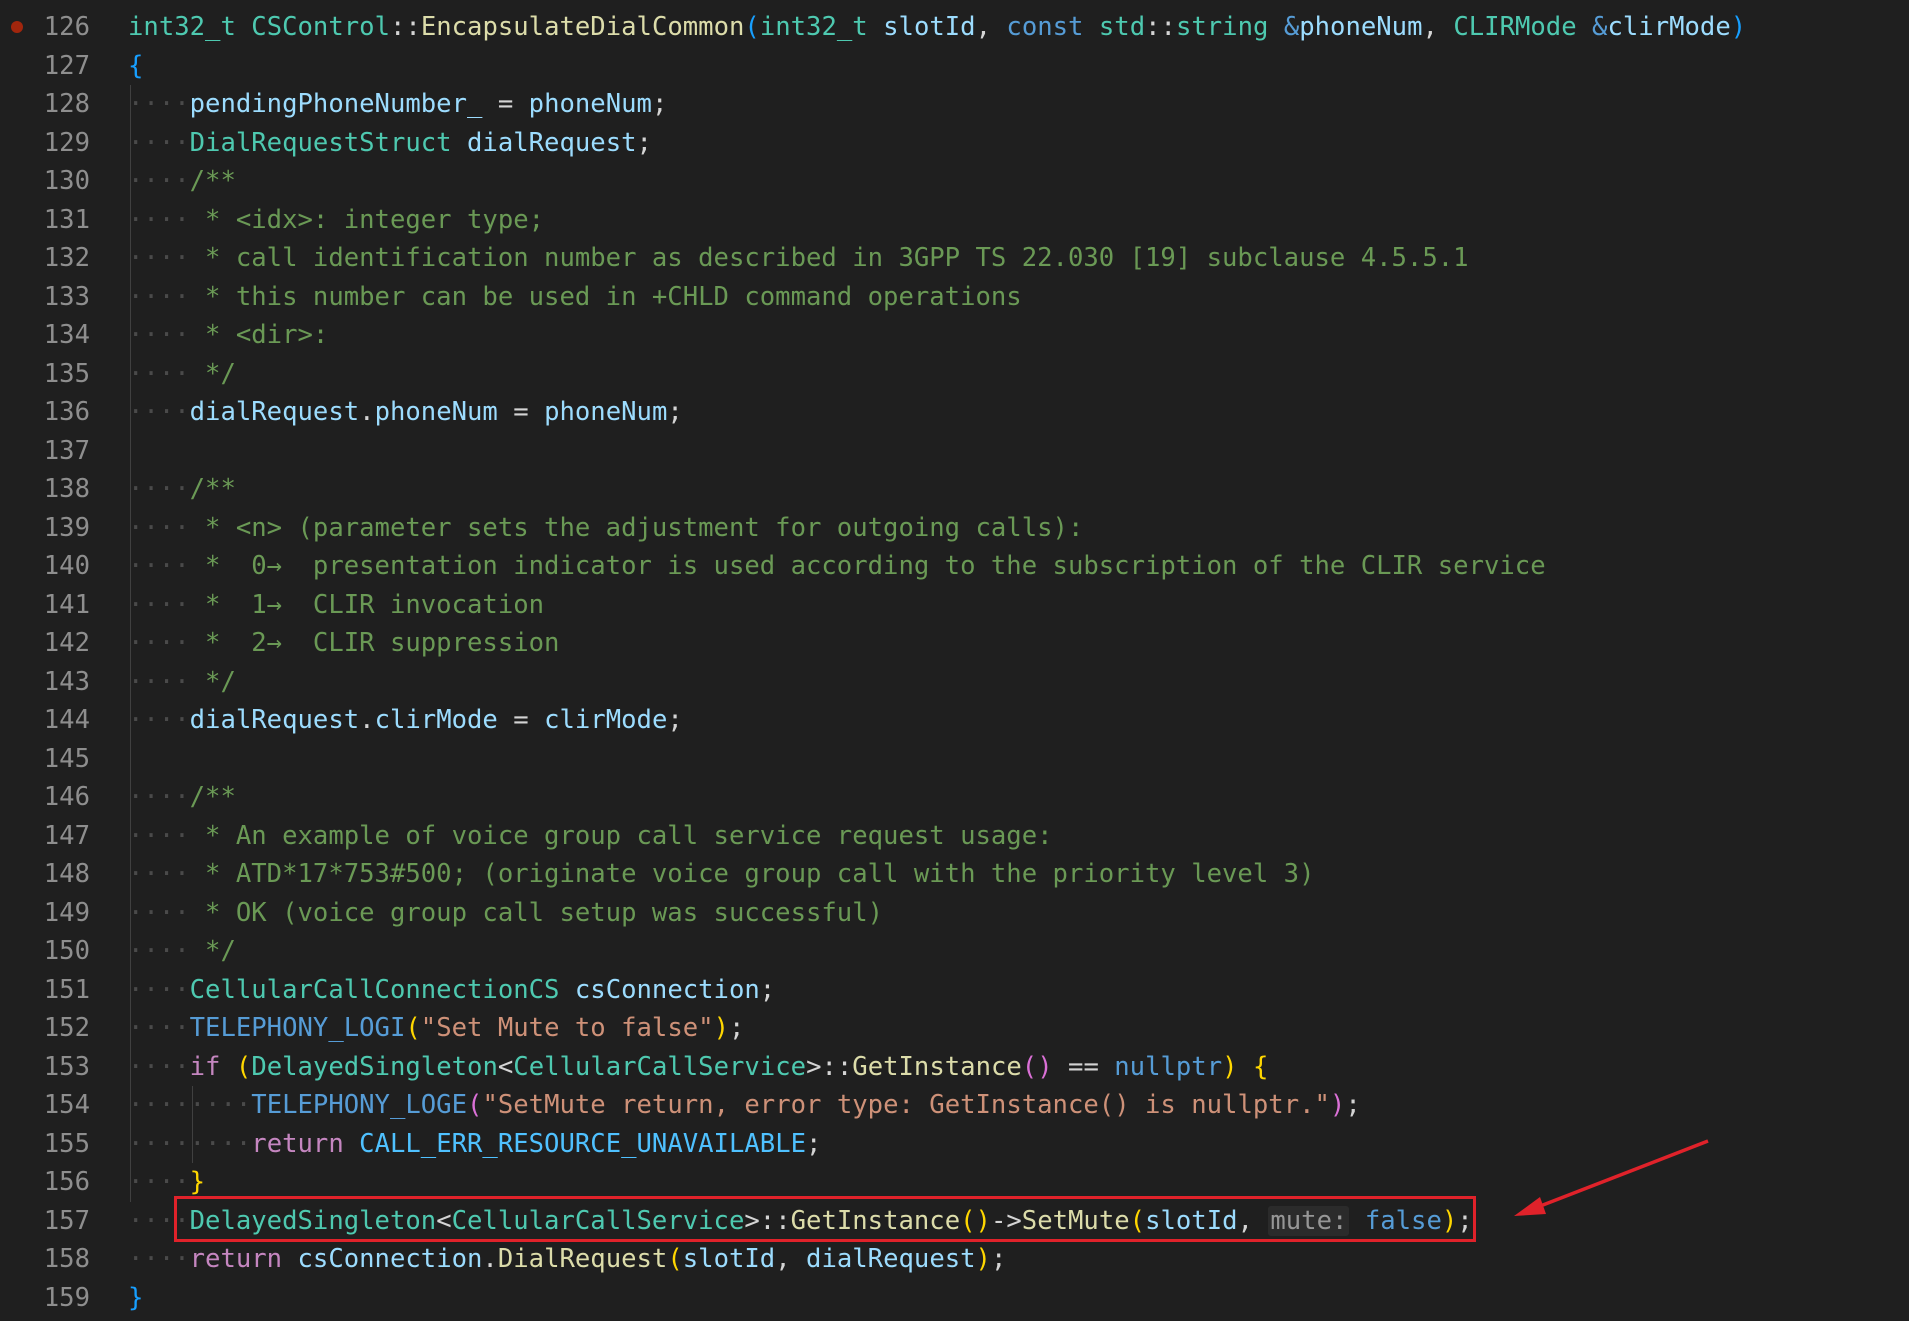 Image resolution: width=1909 pixels, height=1321 pixels. What do you see at coordinates (336, 604) in the screenshot?
I see `code-text: ···· * 1→ CLIR invocation` at bounding box center [336, 604].